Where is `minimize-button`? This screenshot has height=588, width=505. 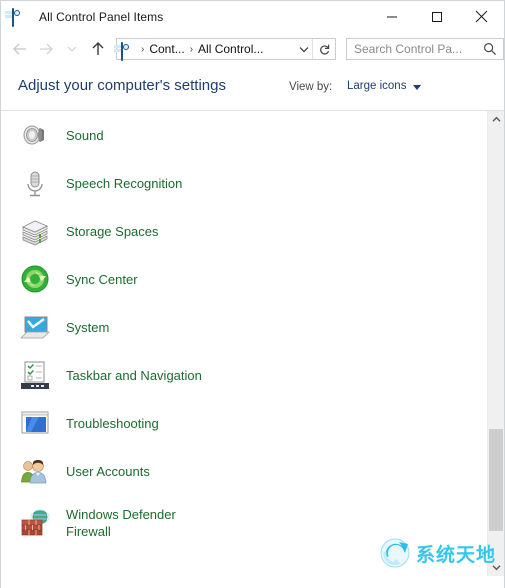 minimize-button is located at coordinates (391, 16).